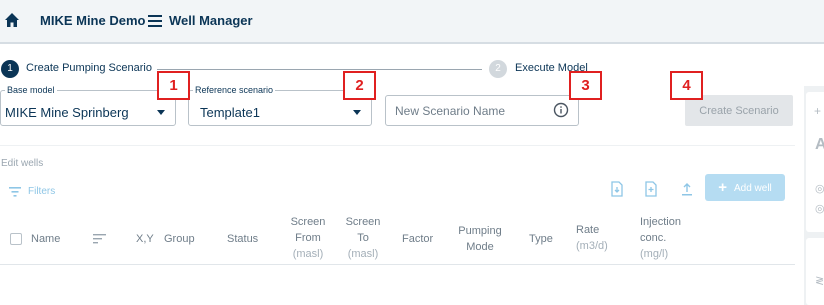  What do you see at coordinates (22, 163) in the screenshot?
I see `edit-wells-title: Edit wells` at bounding box center [22, 163].